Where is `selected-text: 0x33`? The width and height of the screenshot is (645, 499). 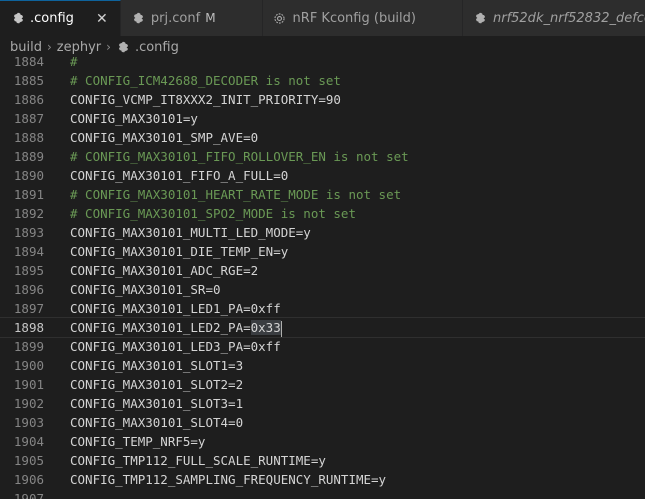
selected-text: 0x33 is located at coordinates (265, 327).